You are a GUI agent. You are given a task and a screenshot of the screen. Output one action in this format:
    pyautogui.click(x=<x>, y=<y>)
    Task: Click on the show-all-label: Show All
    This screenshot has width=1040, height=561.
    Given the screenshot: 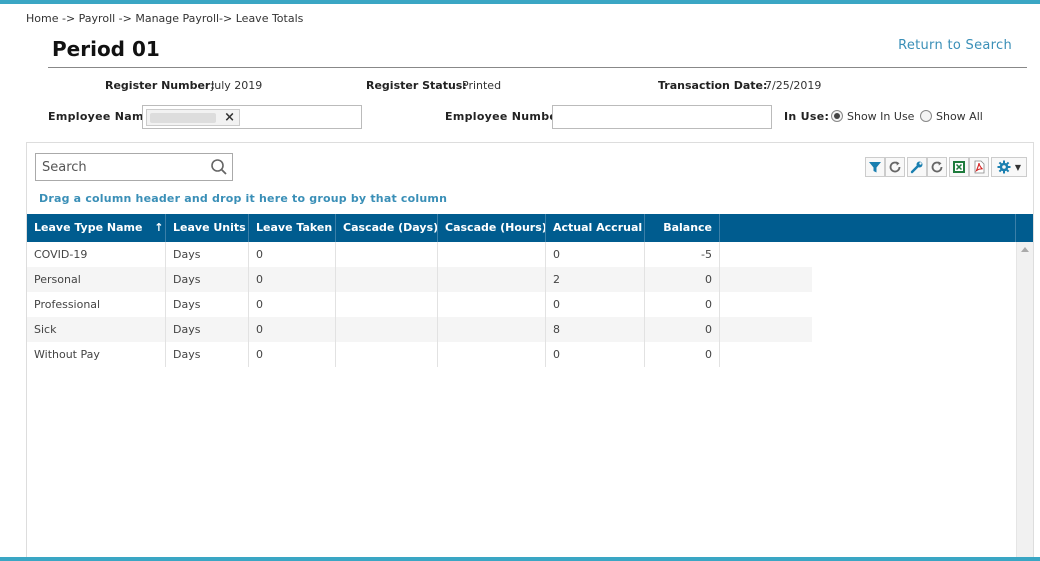 What is the action you would take?
    pyautogui.click(x=959, y=116)
    